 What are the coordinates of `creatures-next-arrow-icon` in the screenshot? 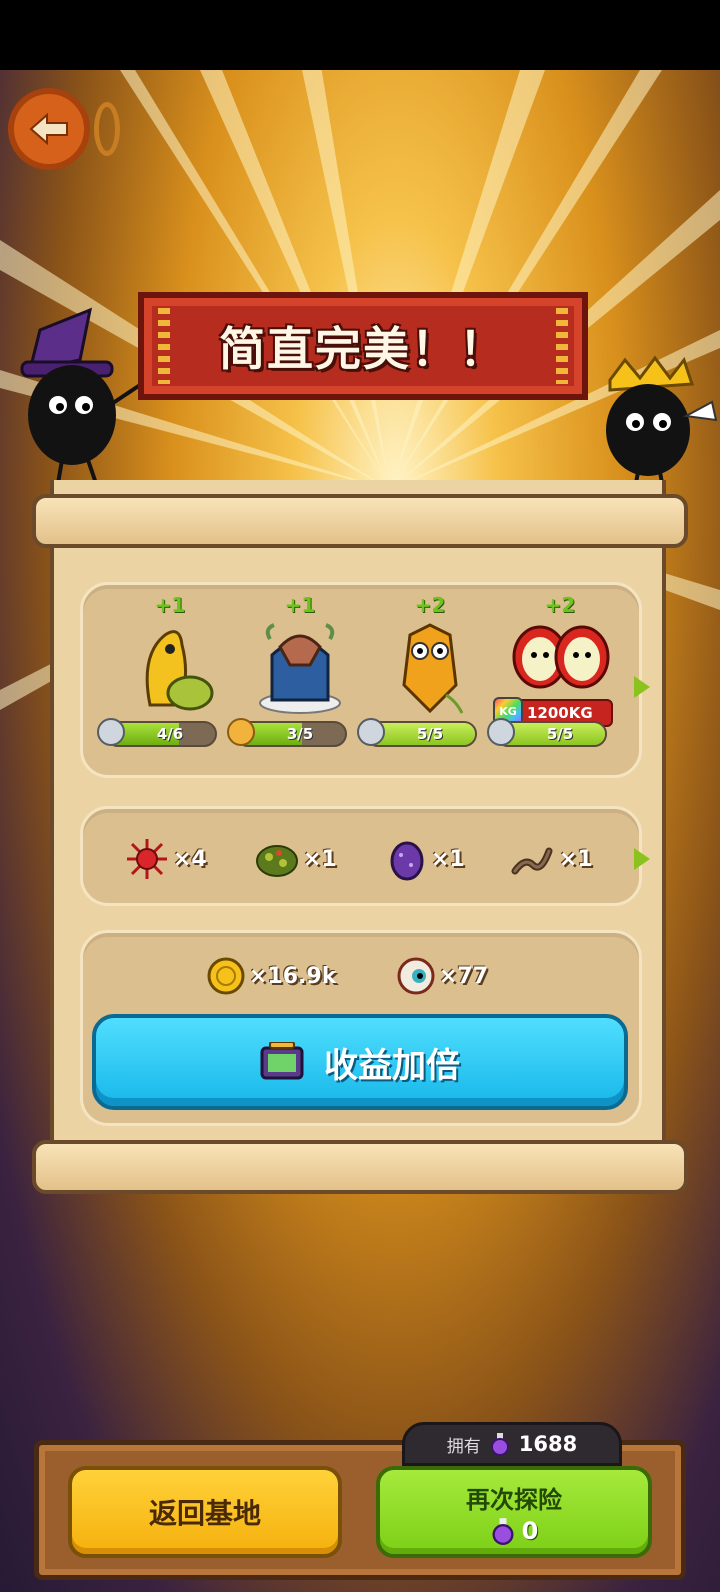 It's located at (642, 687).